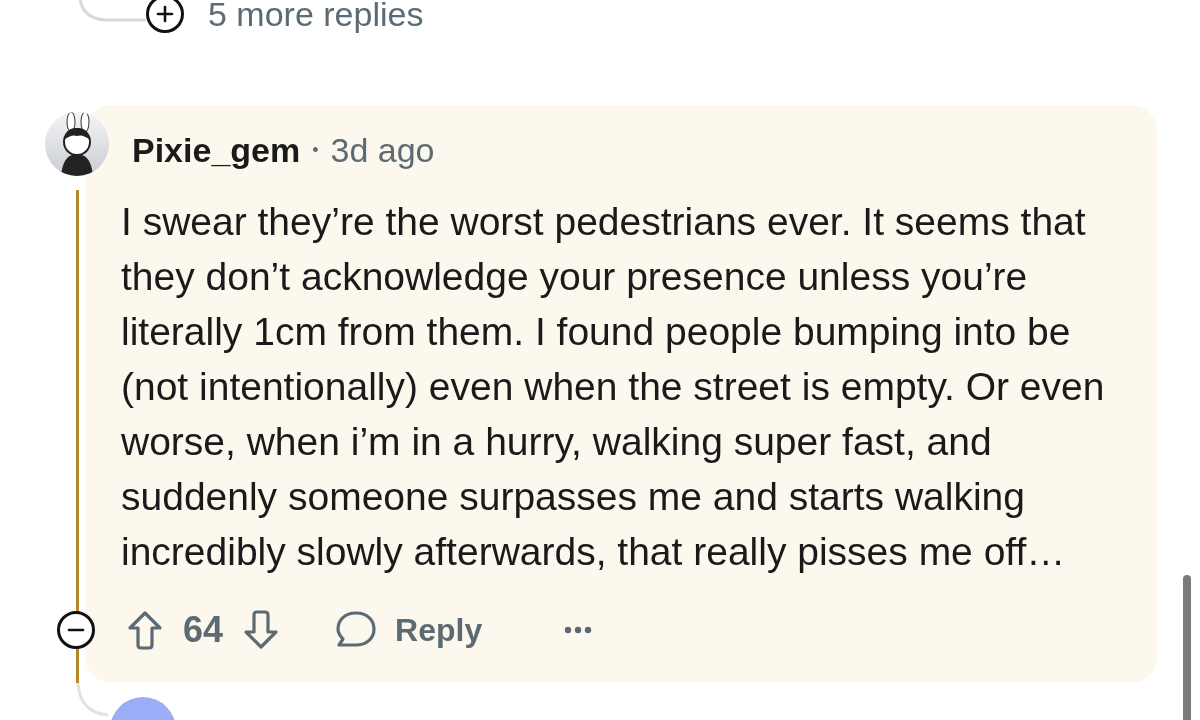 Image resolution: width=1200 pixels, height=720 pixels. I want to click on scrollbar, so click(1187, 647).